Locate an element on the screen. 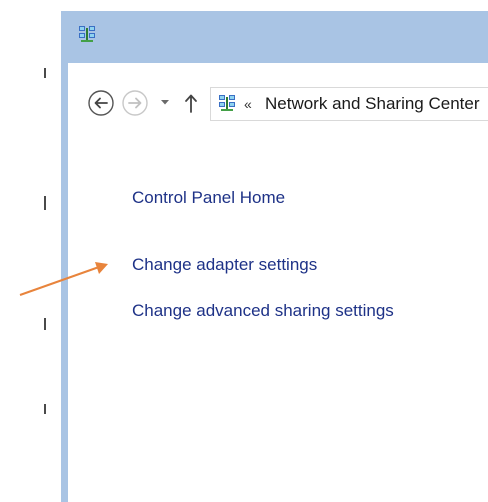 The width and height of the screenshot is (488, 502). network-icon is located at coordinates (87, 34).